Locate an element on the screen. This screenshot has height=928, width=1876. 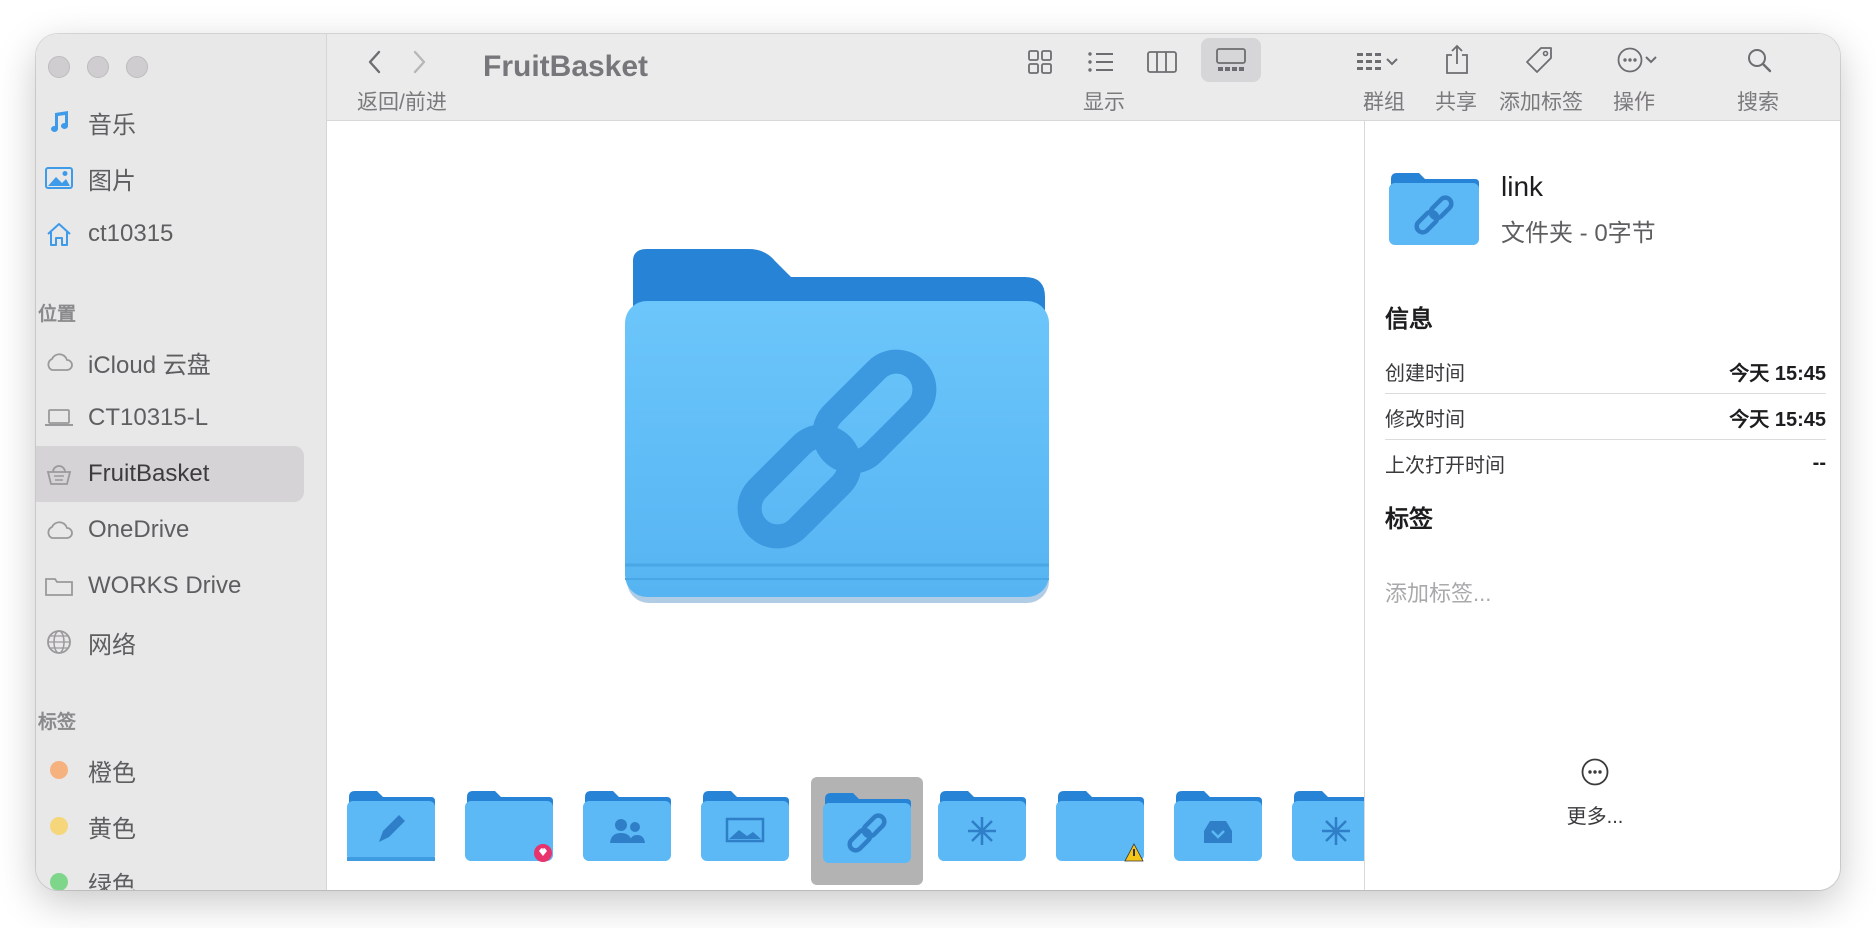
inspector-folder-icon is located at coordinates (1434, 211).